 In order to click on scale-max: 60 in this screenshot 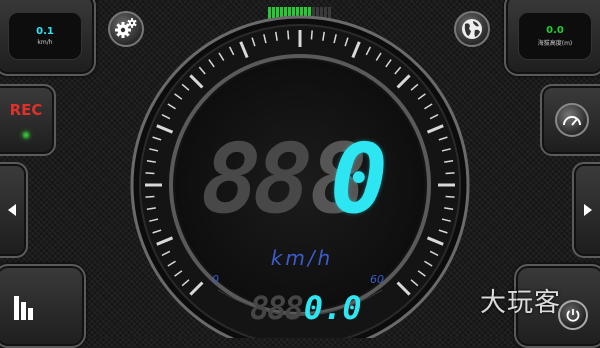, I will do `click(377, 279)`.